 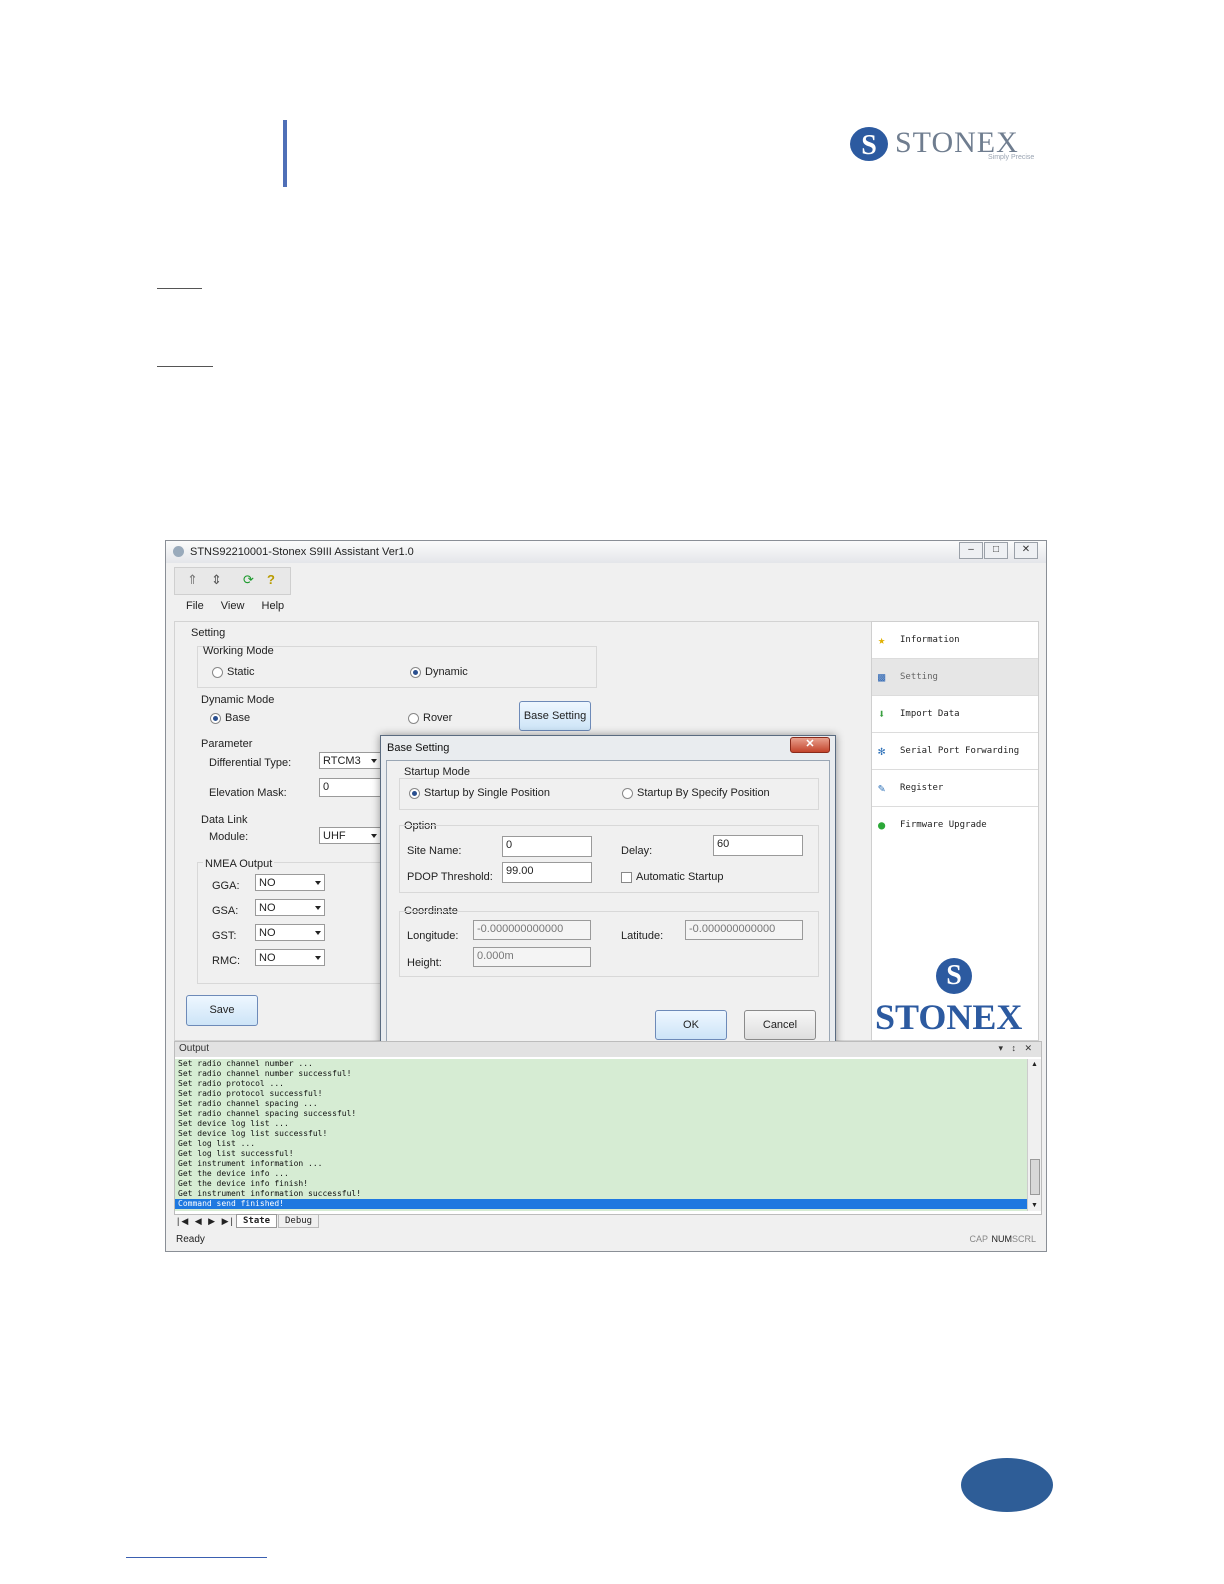 I want to click on nmea-gga-select: NO, so click(x=290, y=882).